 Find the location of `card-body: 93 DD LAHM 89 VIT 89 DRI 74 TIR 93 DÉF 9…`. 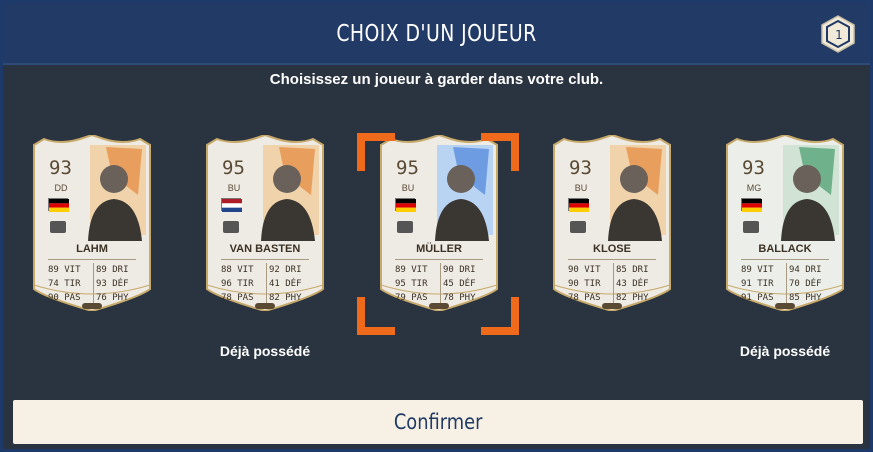

card-body: 93 DD LAHM 89 VIT 89 DRI 74 TIR 93 DÉF 9… is located at coordinates (92, 223).